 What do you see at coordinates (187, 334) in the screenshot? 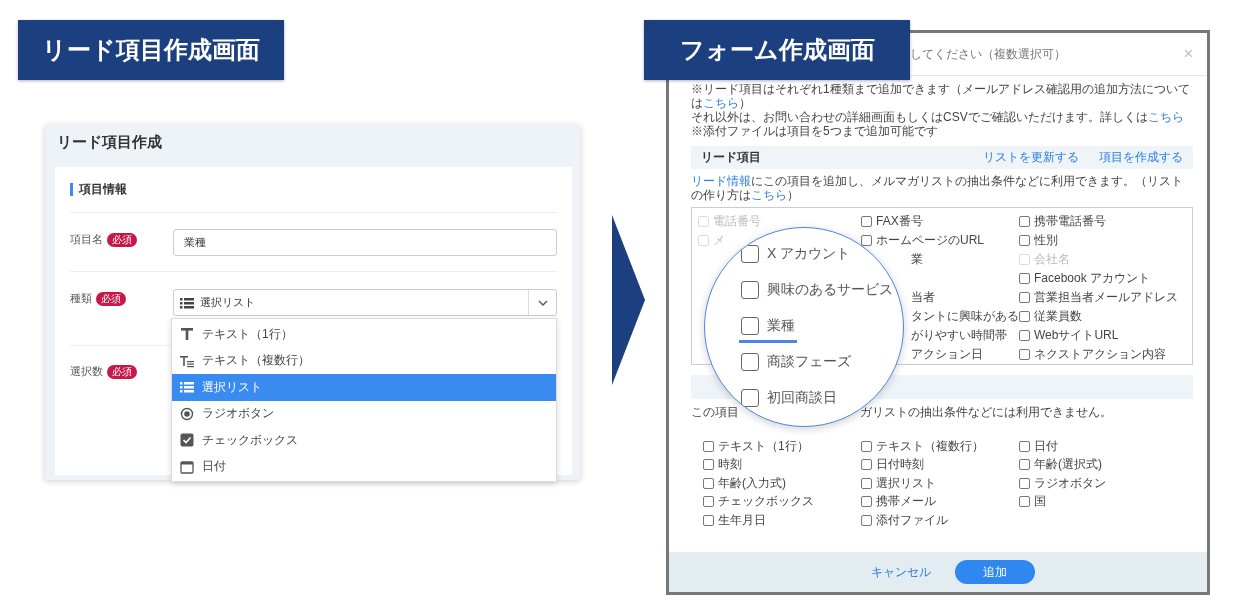
I see `text-icon` at bounding box center [187, 334].